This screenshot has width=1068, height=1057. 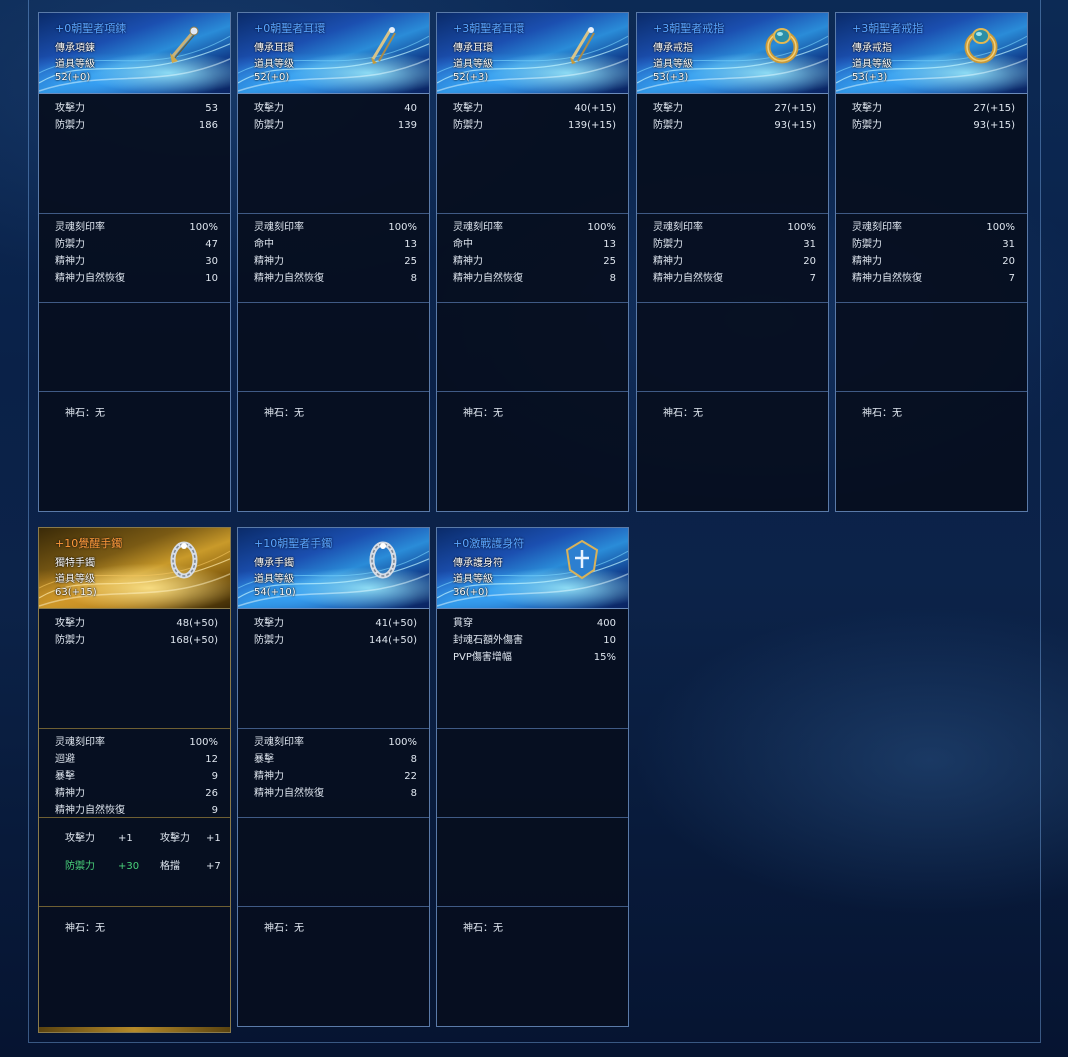 I want to click on item-title: +0朝聖者耳環, so click(x=290, y=28).